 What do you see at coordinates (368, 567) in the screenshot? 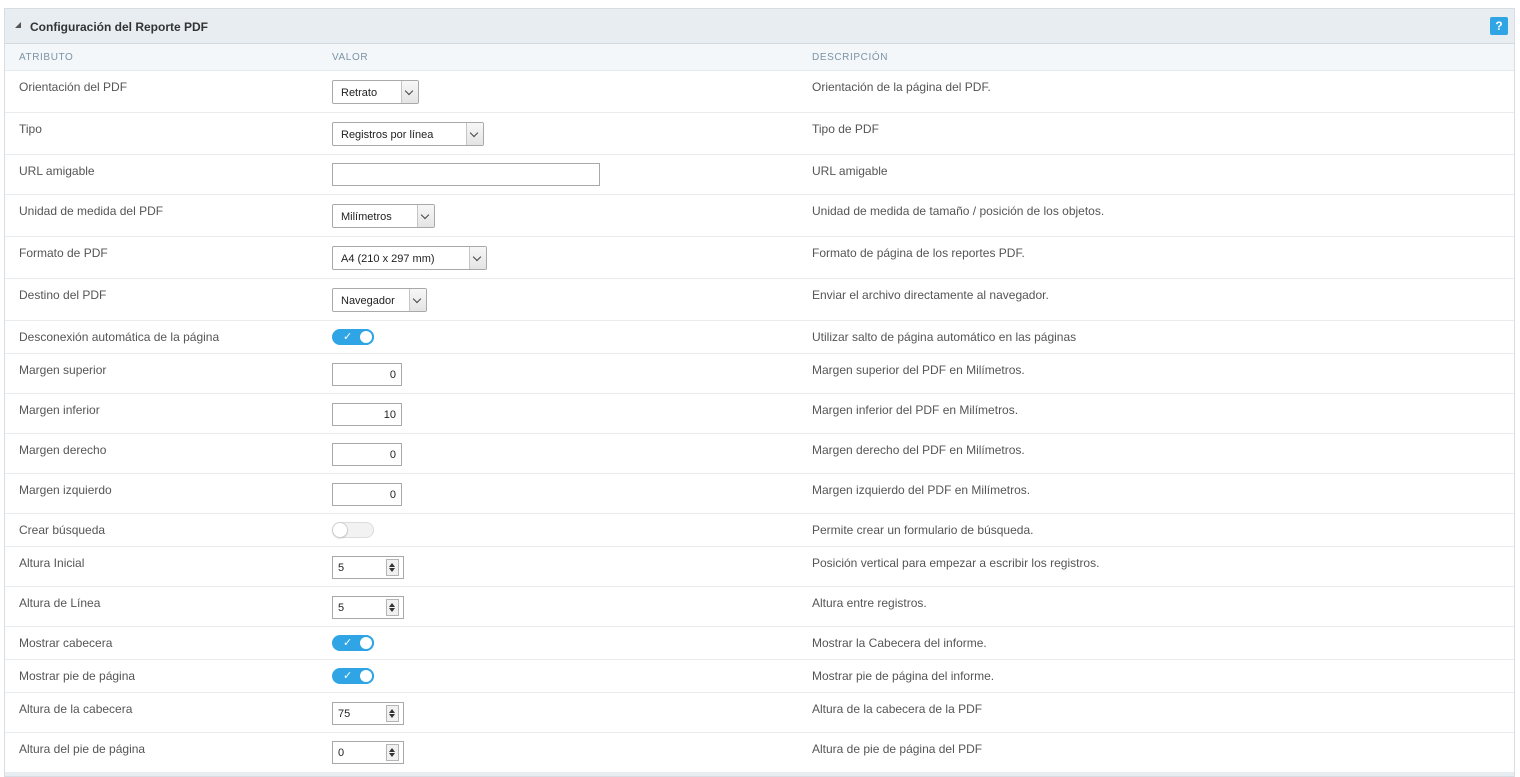
I see `initial-height-spinner: 5` at bounding box center [368, 567].